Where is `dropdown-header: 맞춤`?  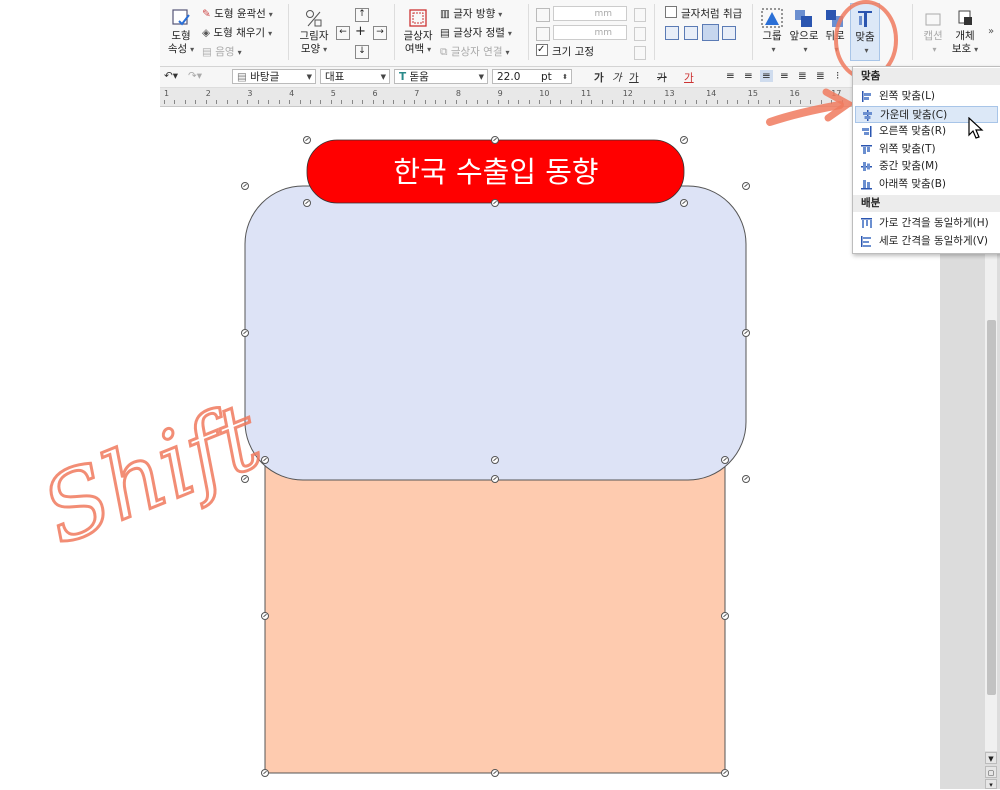
dropdown-header: 맞춤 is located at coordinates (926, 76).